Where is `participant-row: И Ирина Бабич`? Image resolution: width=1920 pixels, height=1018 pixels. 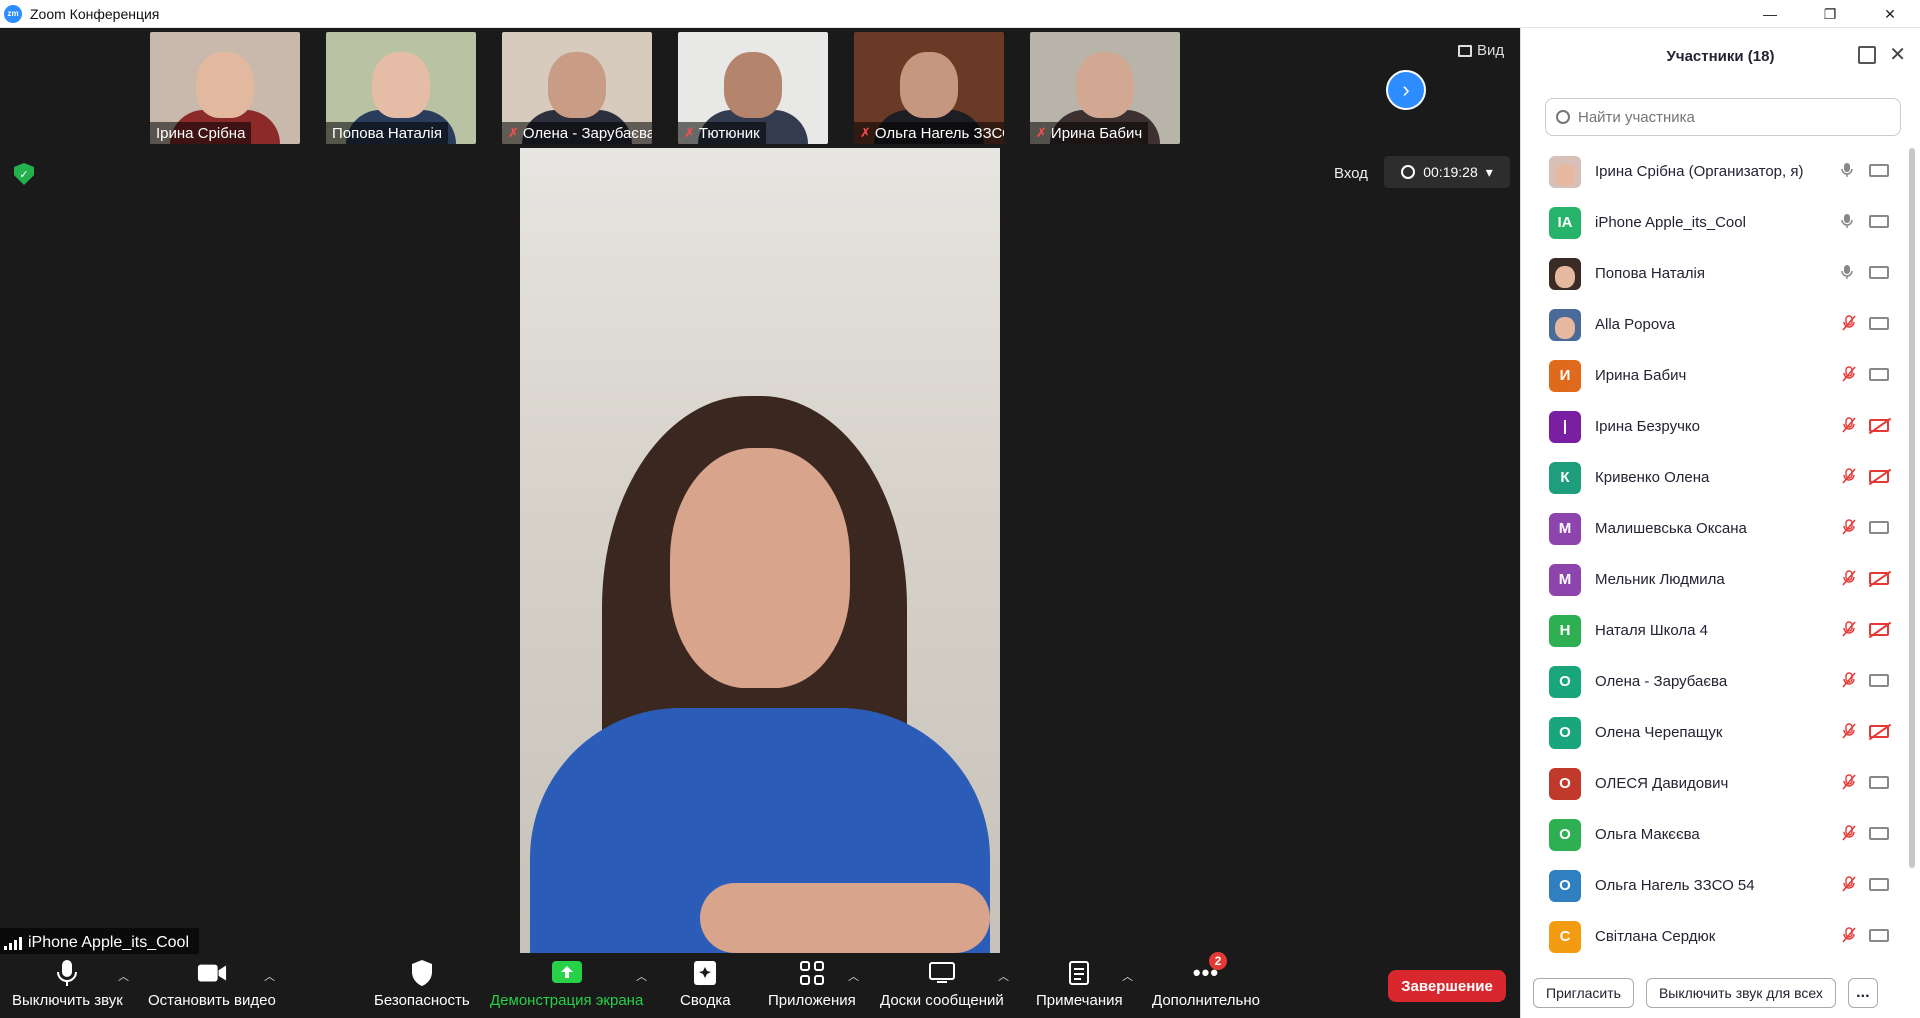
participant-row: И Ирина Бабич is located at coordinates (1713, 375).